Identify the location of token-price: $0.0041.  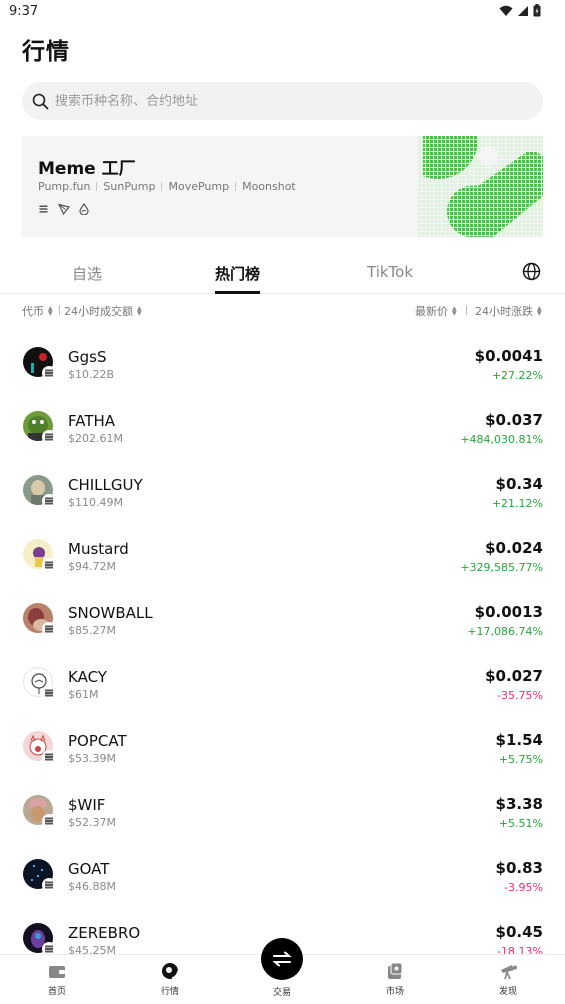
(508, 356).